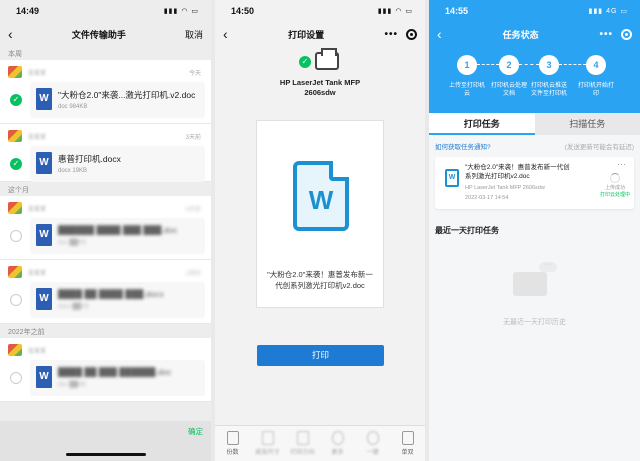 Image resolution: width=640 pixels, height=461 pixels. Describe the element at coordinates (243, 11) in the screenshot. I see `status-time: 14:50` at that location.